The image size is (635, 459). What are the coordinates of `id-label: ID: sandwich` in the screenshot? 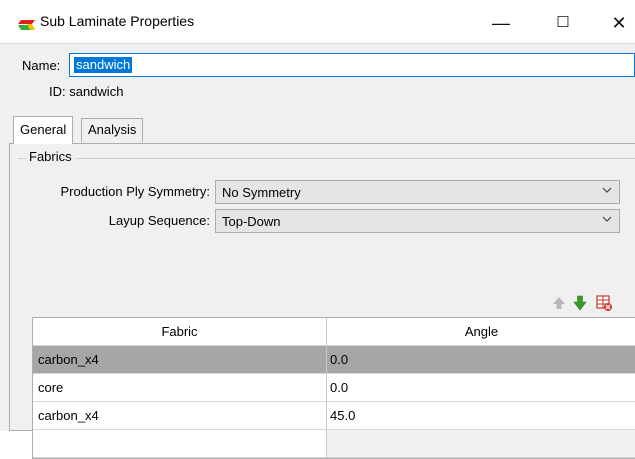 It's located at (86, 91).